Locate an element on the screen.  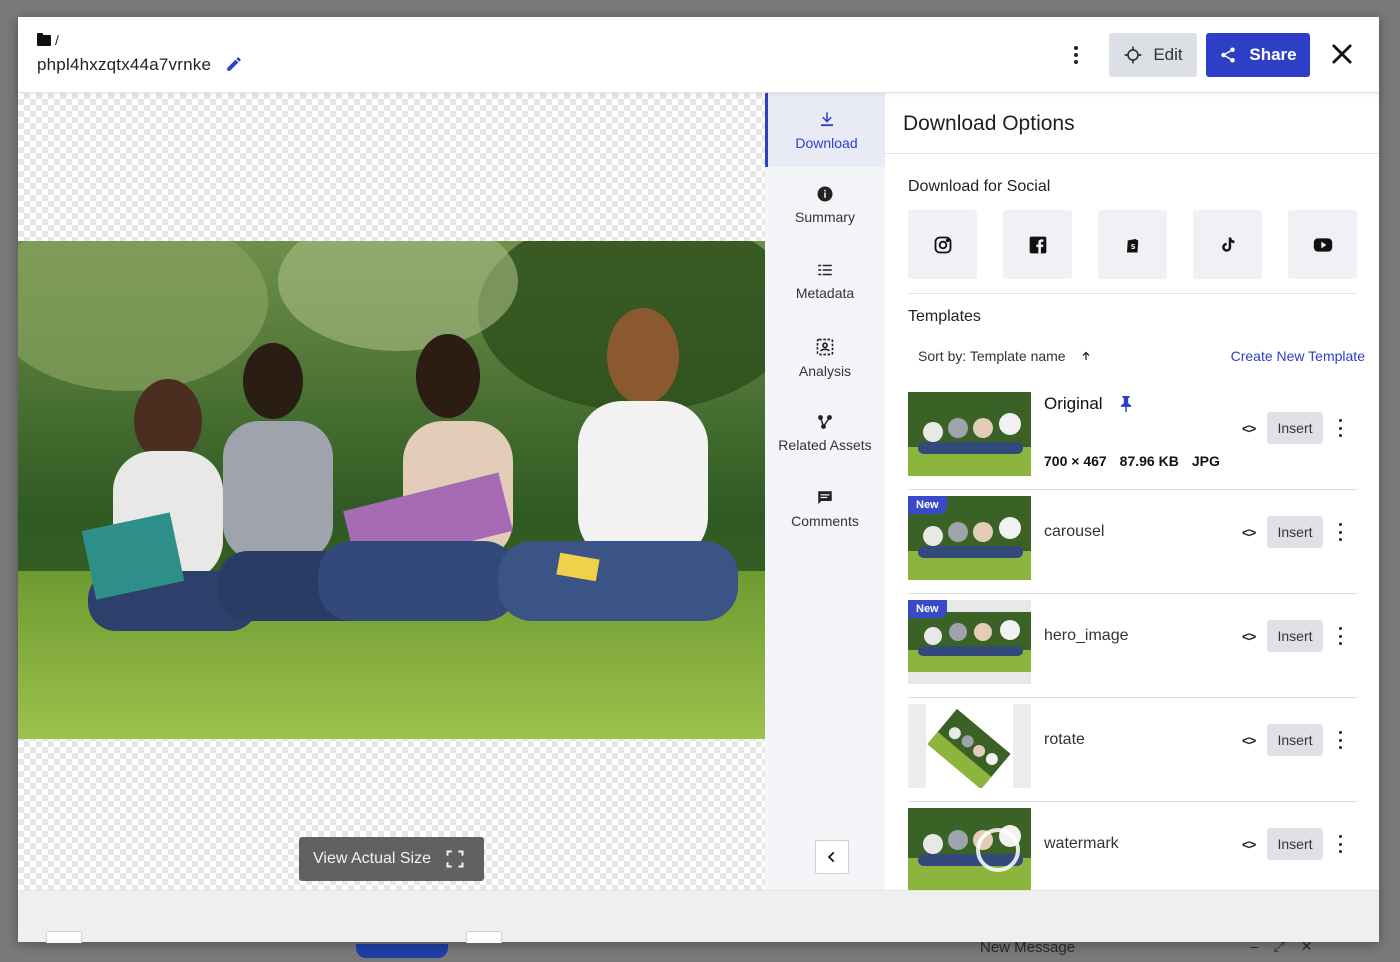
new-badge: New is located at coordinates (927, 505).